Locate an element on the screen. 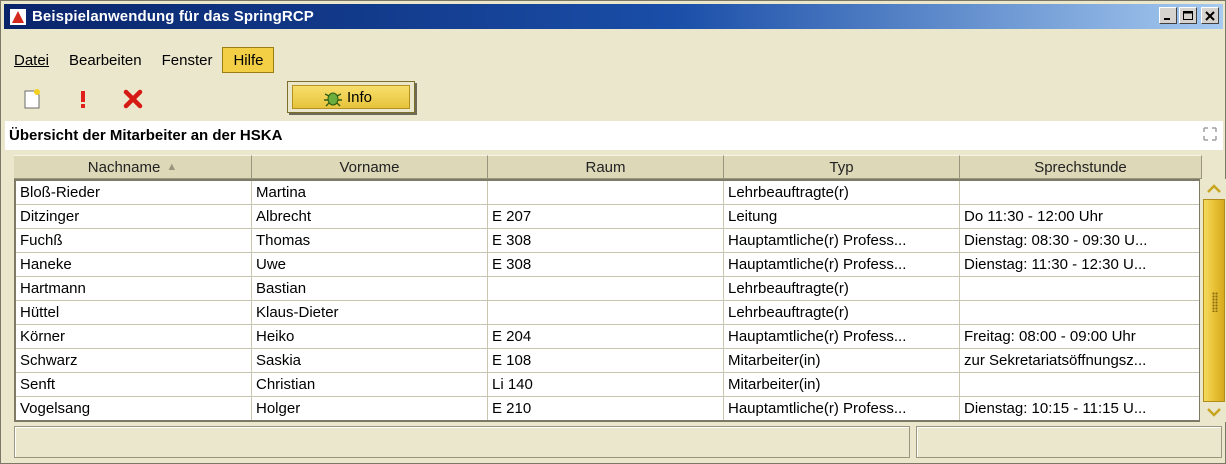 The image size is (1226, 464). cell-raum: E 210 is located at coordinates (606, 408).